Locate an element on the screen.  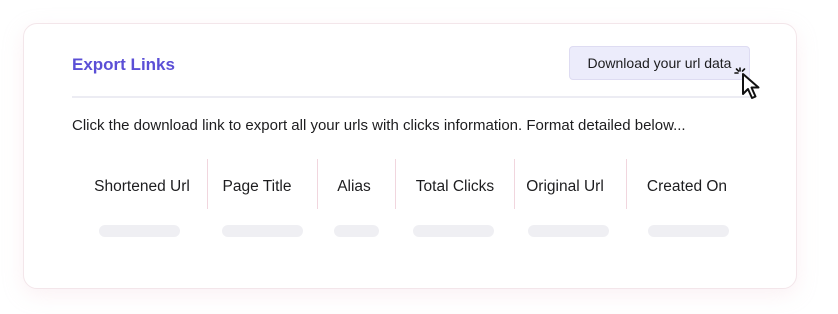
pointer-cursor-icon is located at coordinates (747, 83).